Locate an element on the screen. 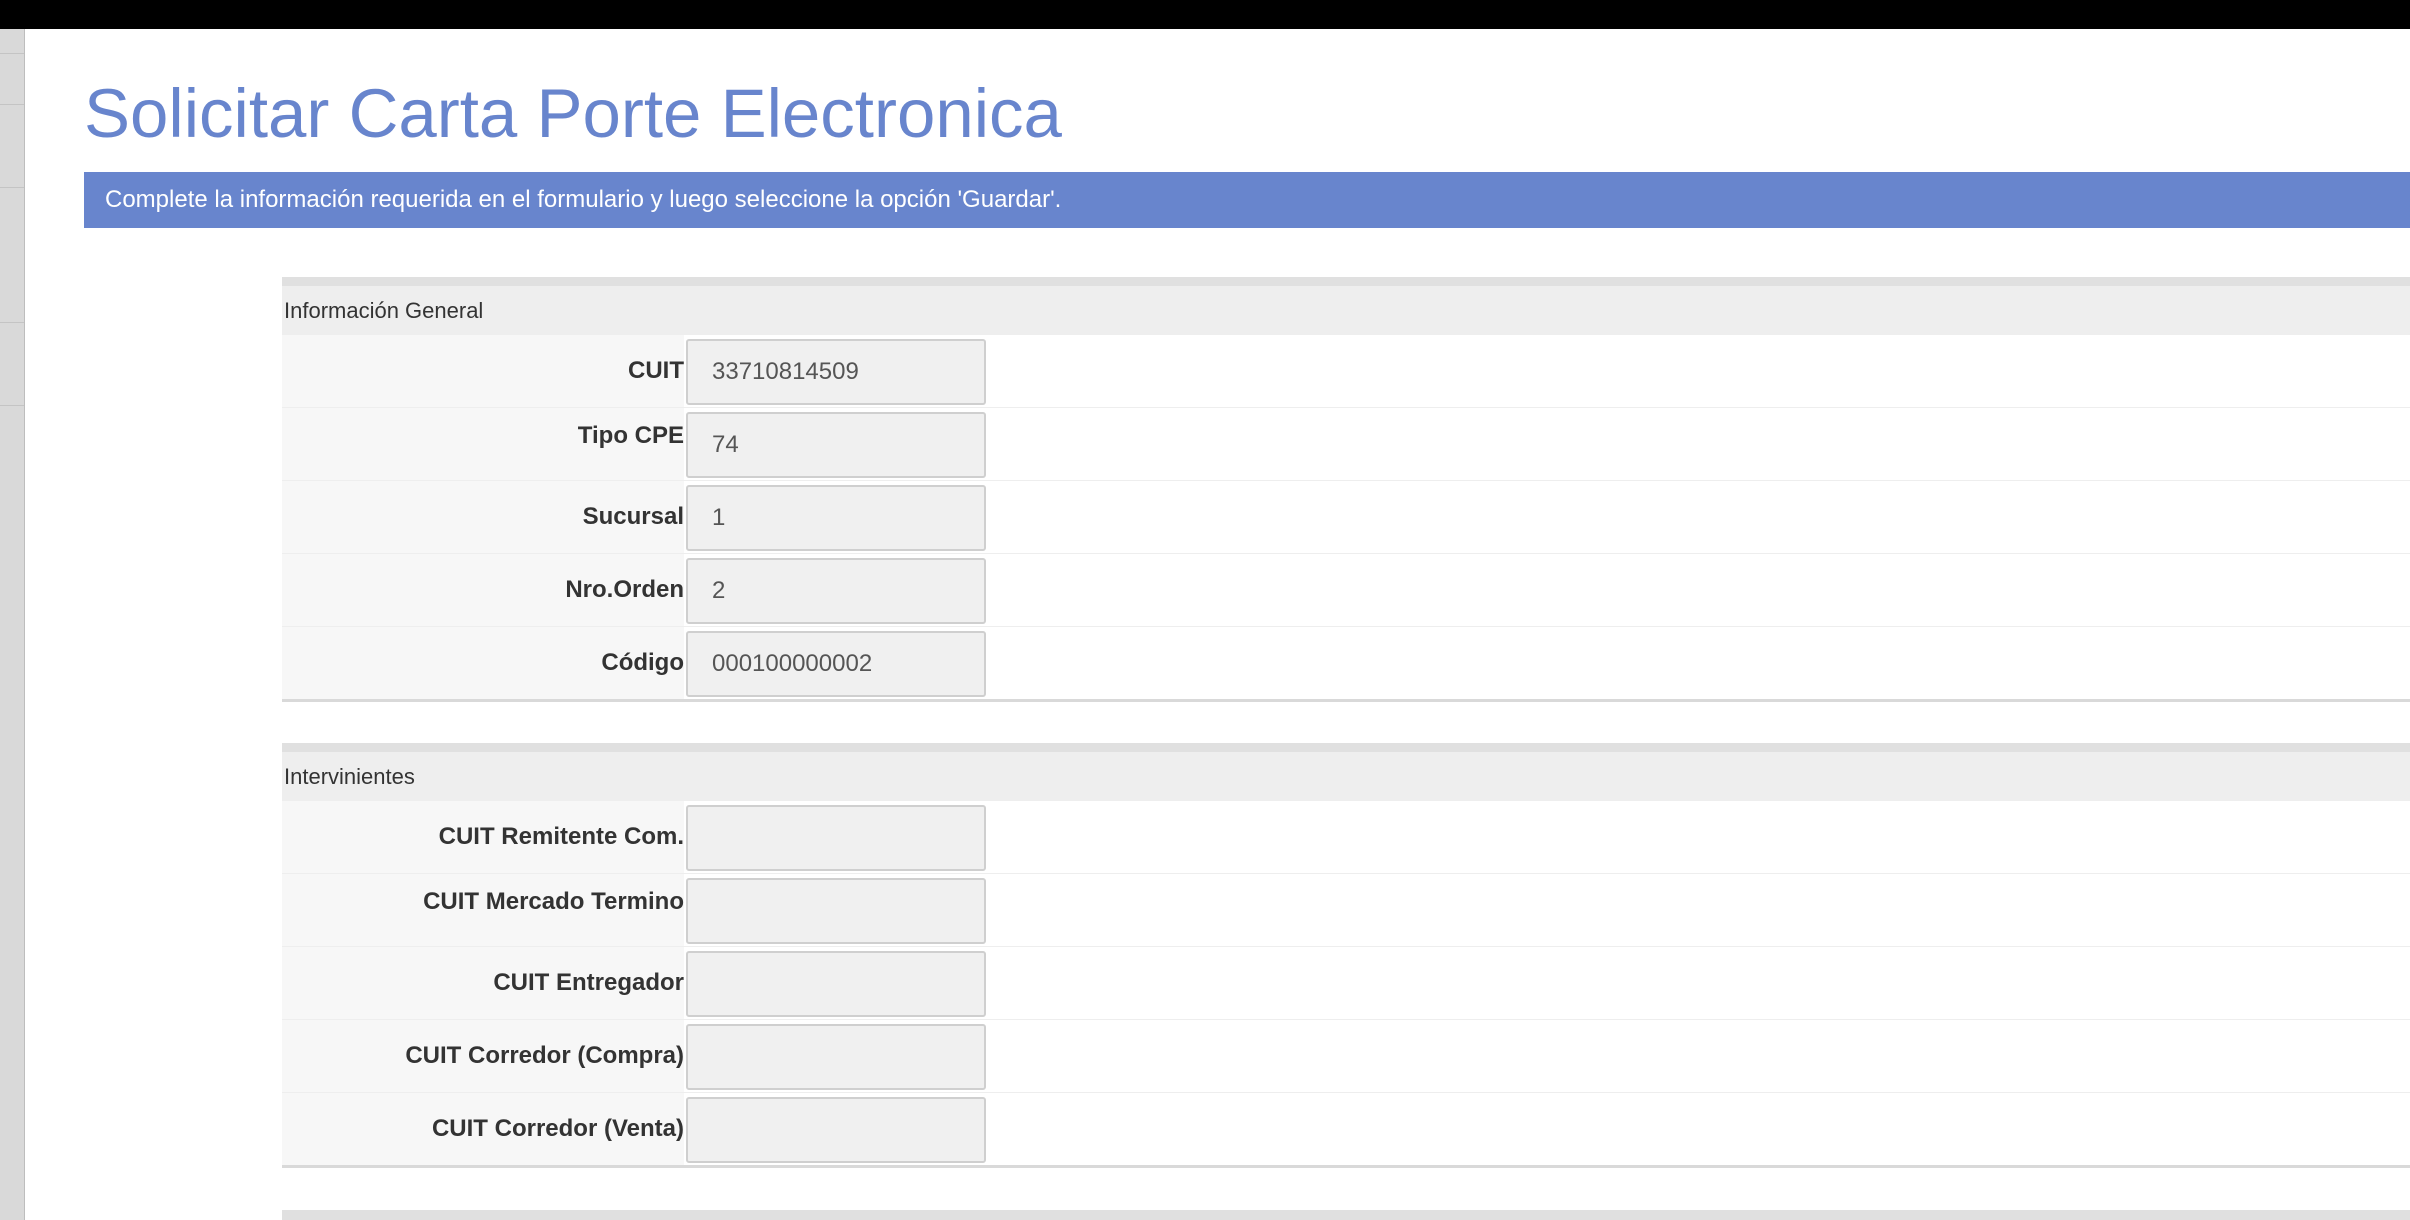  field-label-cuit-mercado-termino: CUIT Mercado Termino is located at coordinates (553, 901).